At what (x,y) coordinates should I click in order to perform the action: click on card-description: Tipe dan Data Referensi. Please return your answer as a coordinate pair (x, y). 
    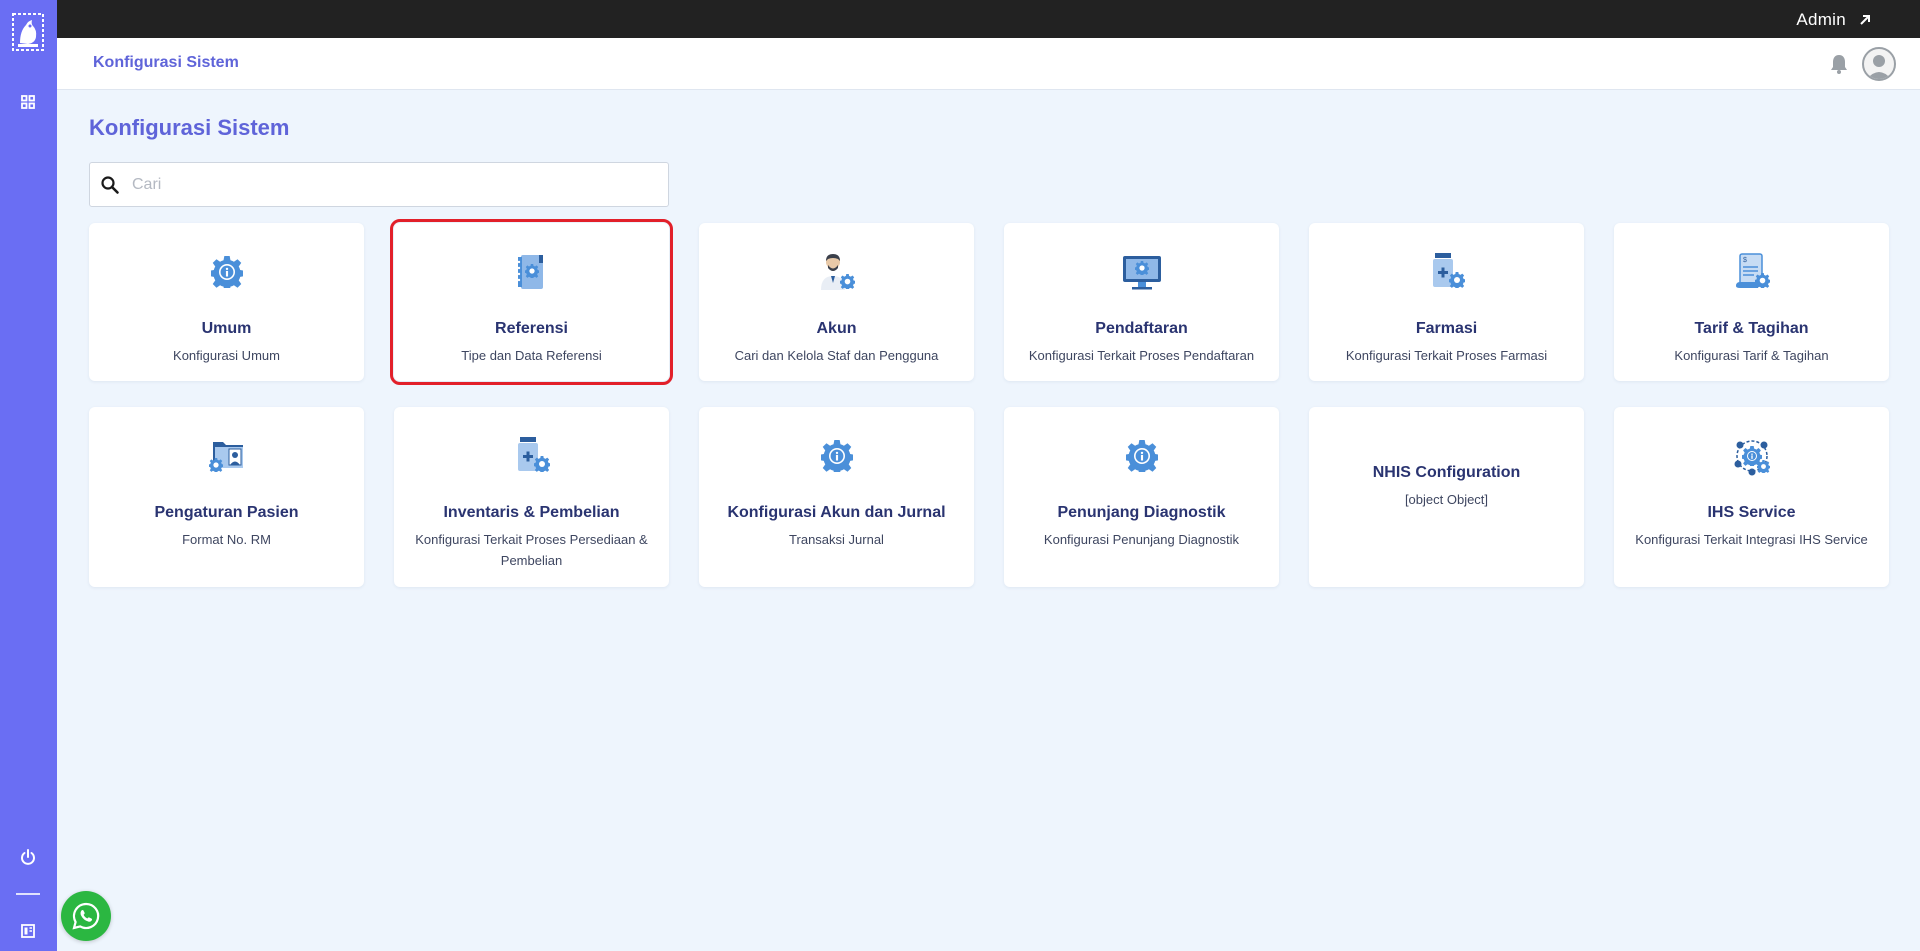
    Looking at the image, I should click on (531, 355).